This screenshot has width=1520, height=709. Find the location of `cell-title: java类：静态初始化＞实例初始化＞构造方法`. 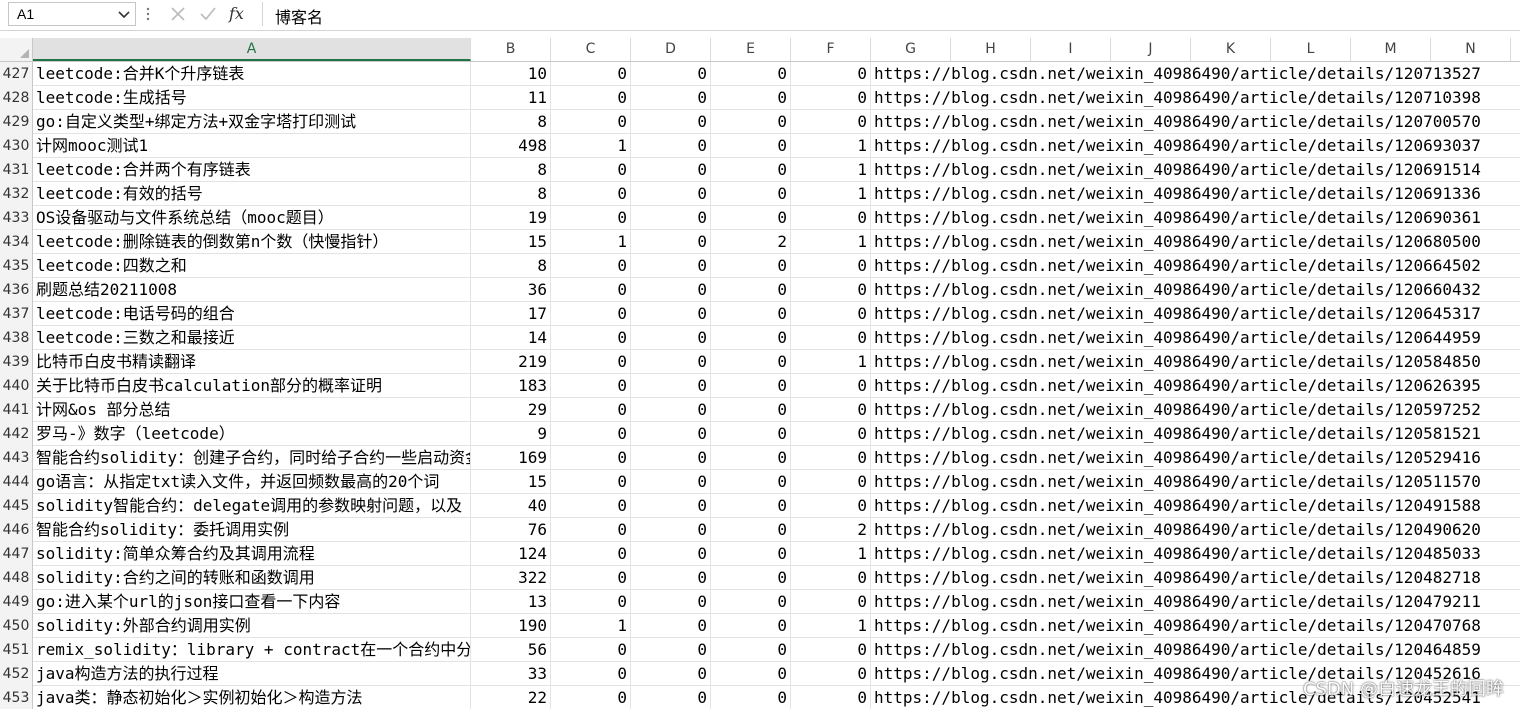

cell-title: java类：静态初始化＞实例初始化＞构造方法 is located at coordinates (252, 697).